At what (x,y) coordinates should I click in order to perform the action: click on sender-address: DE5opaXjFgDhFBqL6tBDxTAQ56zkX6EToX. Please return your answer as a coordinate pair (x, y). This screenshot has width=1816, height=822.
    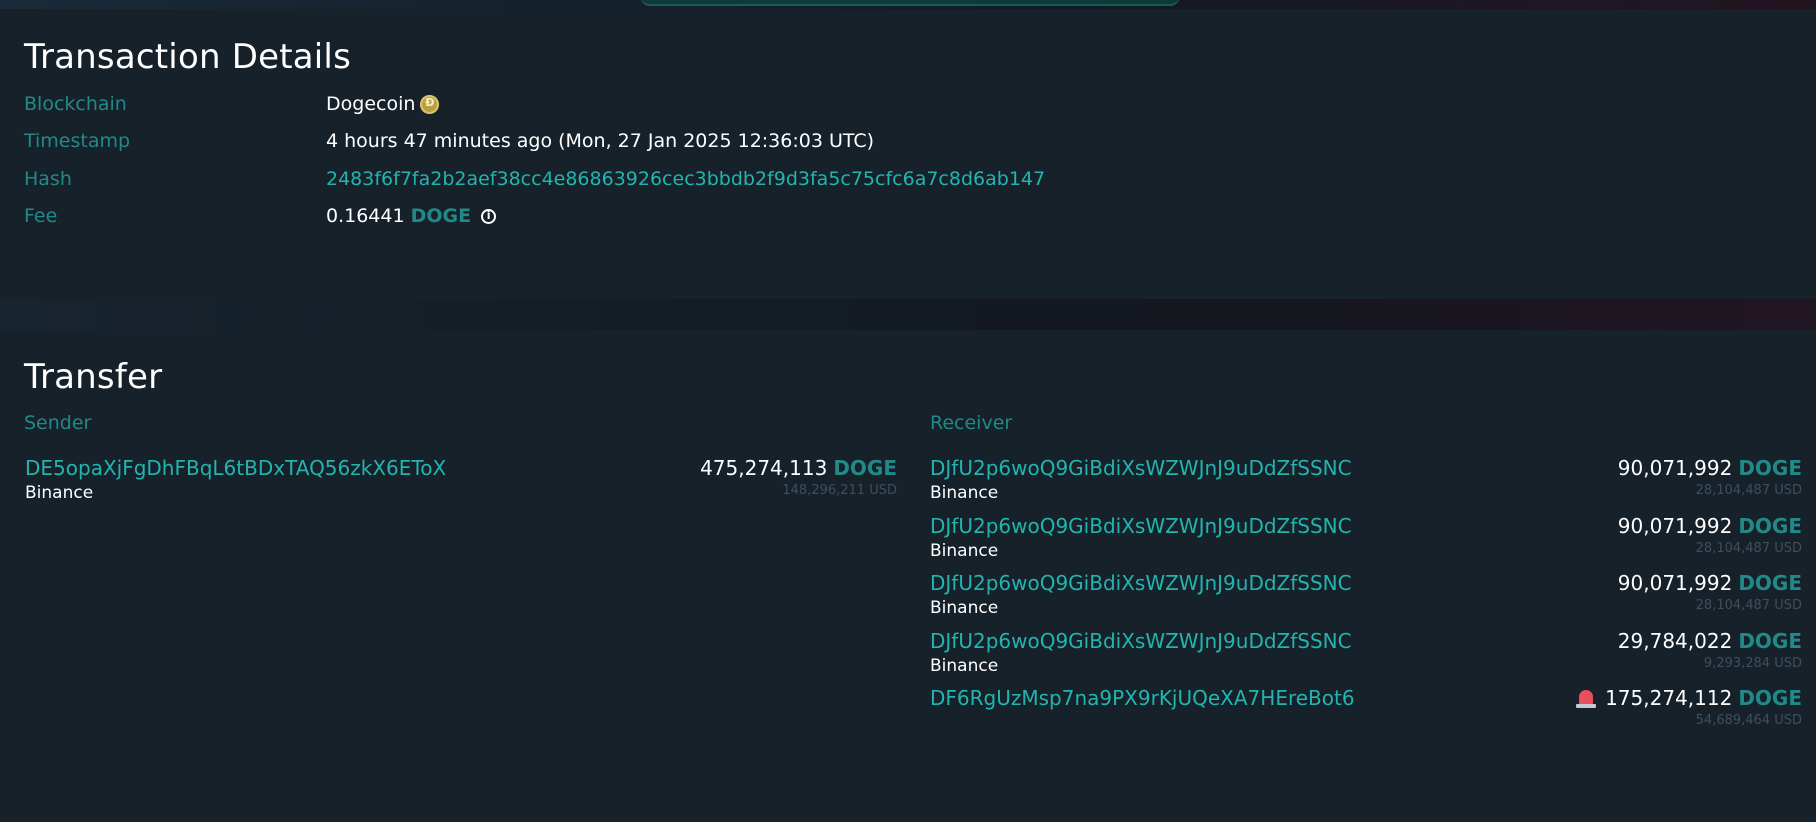
    Looking at the image, I should click on (235, 468).